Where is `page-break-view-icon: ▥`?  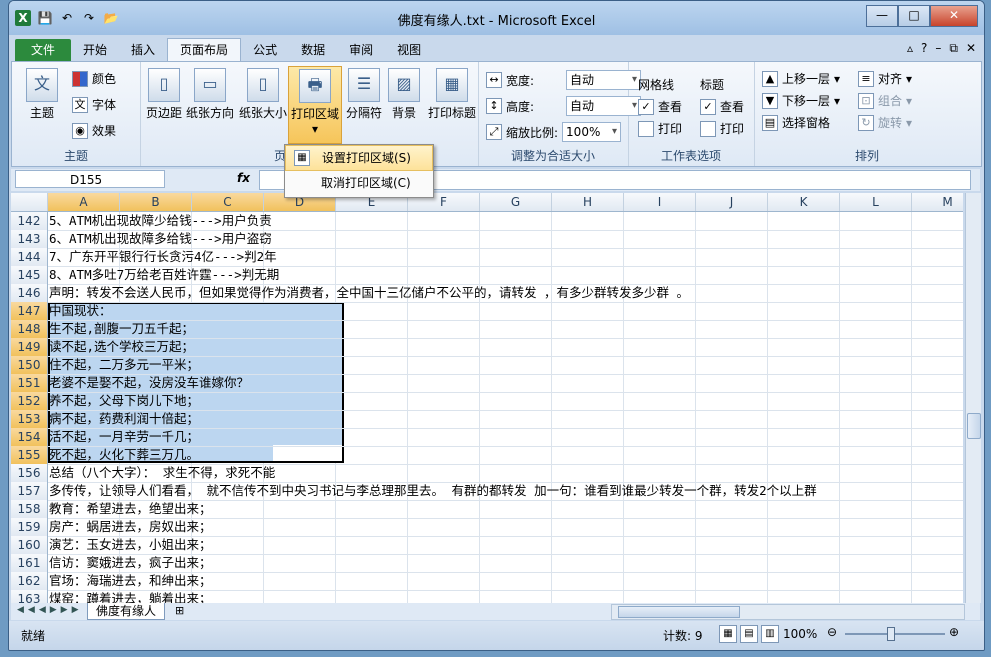
page-break-view-icon: ▥ is located at coordinates (770, 634).